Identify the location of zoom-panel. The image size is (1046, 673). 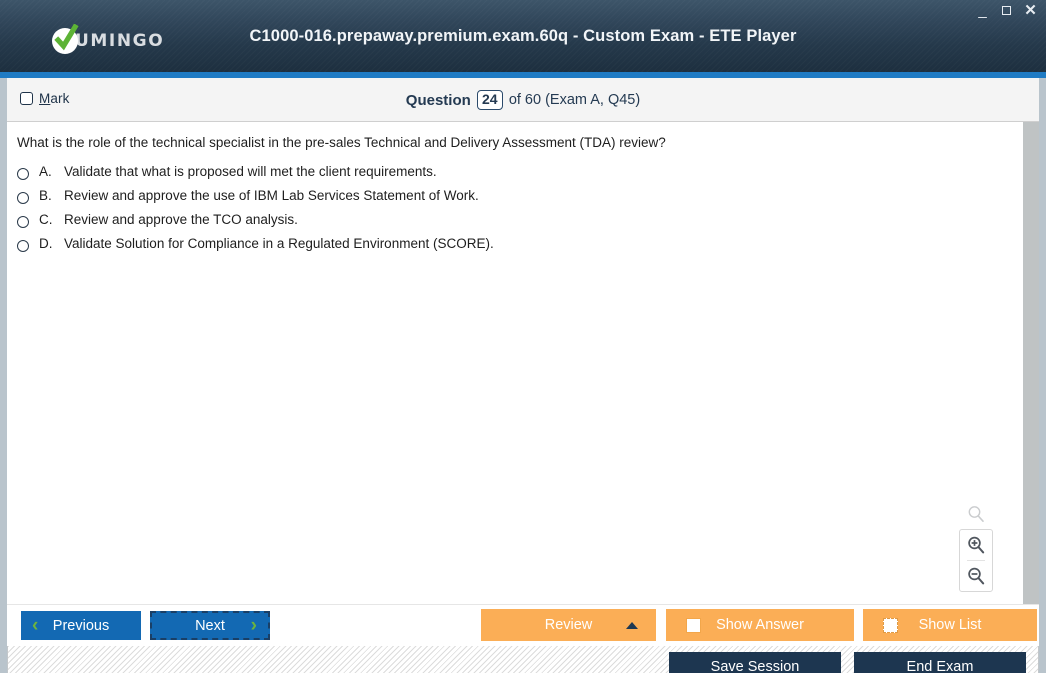
(976, 560).